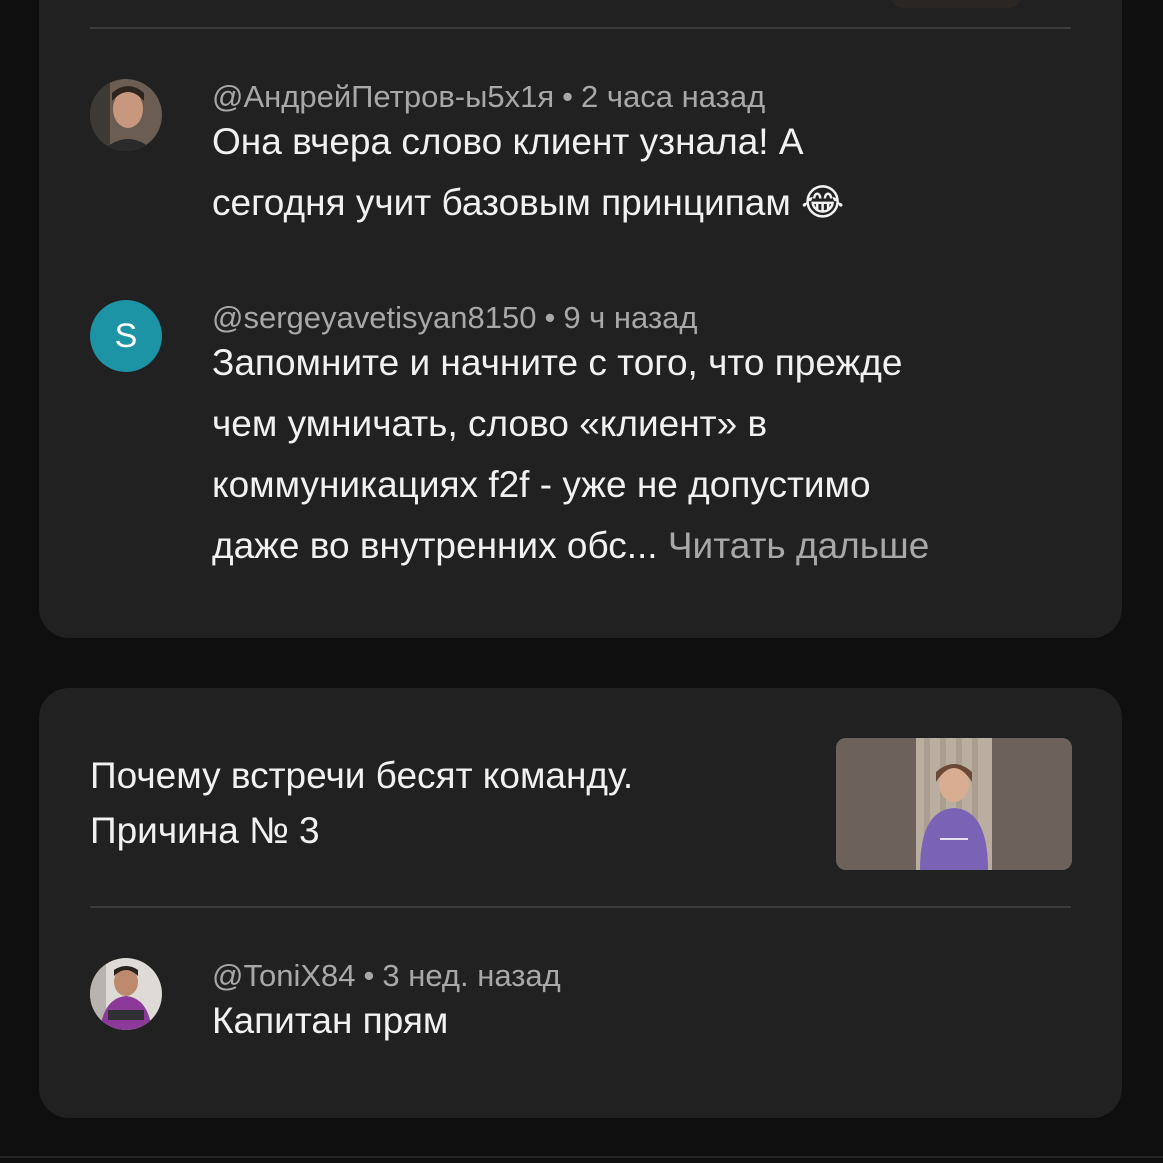 The width and height of the screenshot is (1163, 1163). Describe the element at coordinates (798, 545) in the screenshot. I see `read-more-link: Читать дальше` at that location.